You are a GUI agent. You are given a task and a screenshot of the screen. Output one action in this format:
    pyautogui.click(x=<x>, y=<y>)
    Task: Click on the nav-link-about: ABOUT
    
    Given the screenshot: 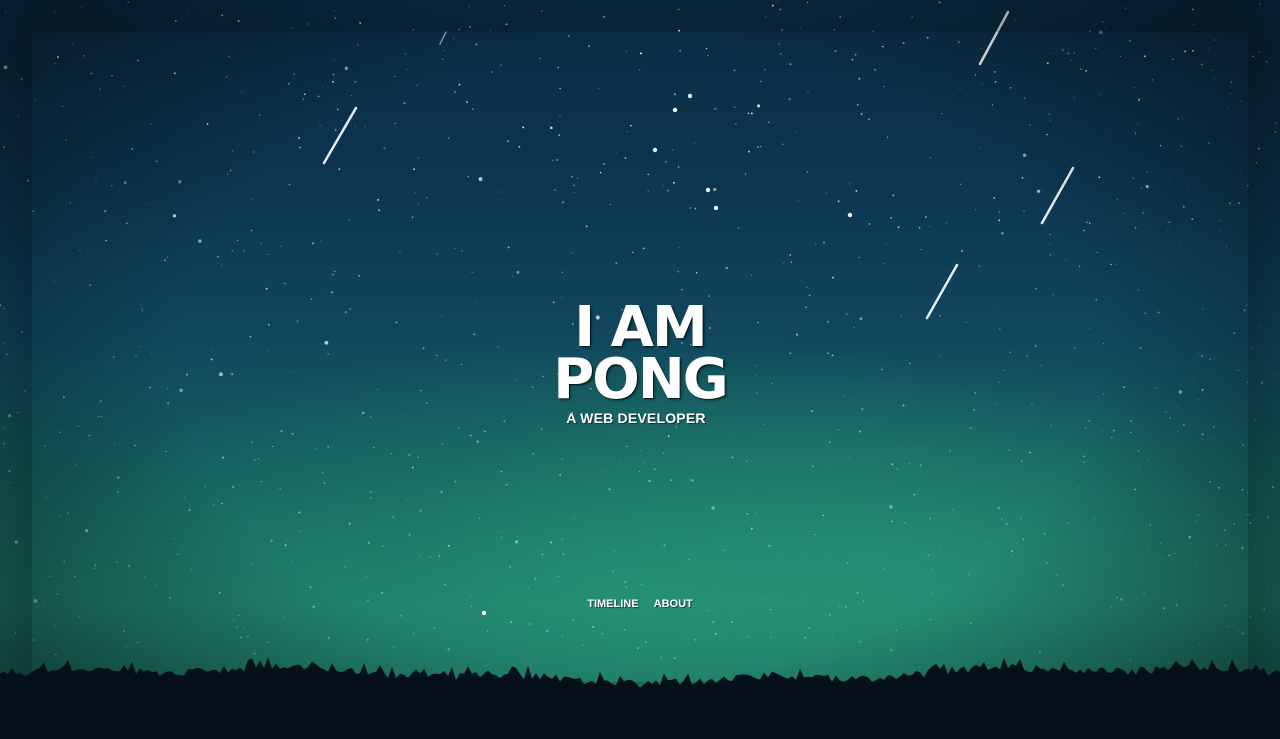 What is the action you would take?
    pyautogui.click(x=673, y=604)
    